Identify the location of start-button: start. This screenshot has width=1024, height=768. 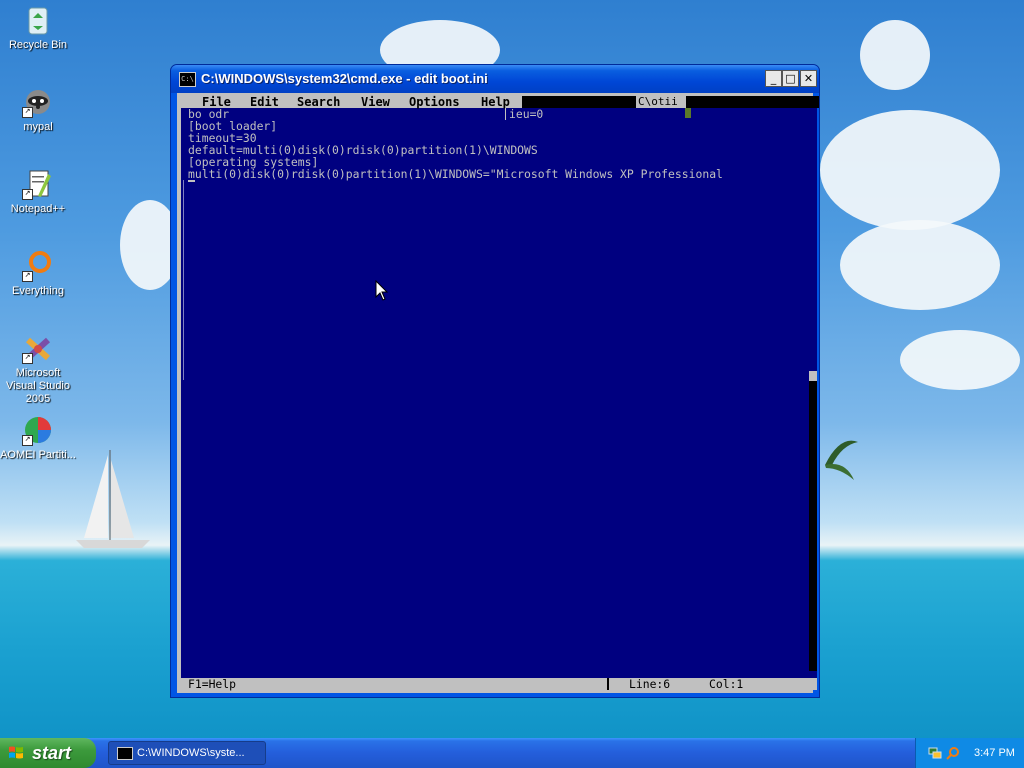
(48, 753).